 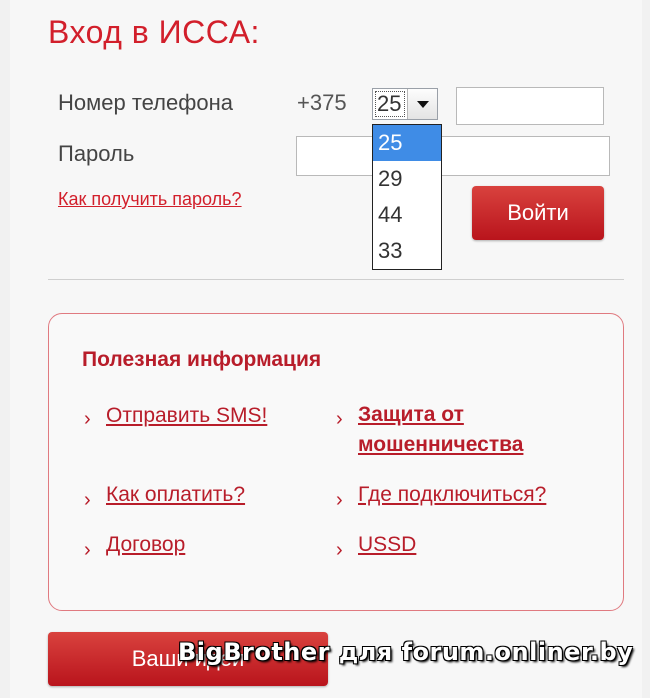 What do you see at coordinates (154, 32) in the screenshot?
I see `login-title: Вход в ИССА:` at bounding box center [154, 32].